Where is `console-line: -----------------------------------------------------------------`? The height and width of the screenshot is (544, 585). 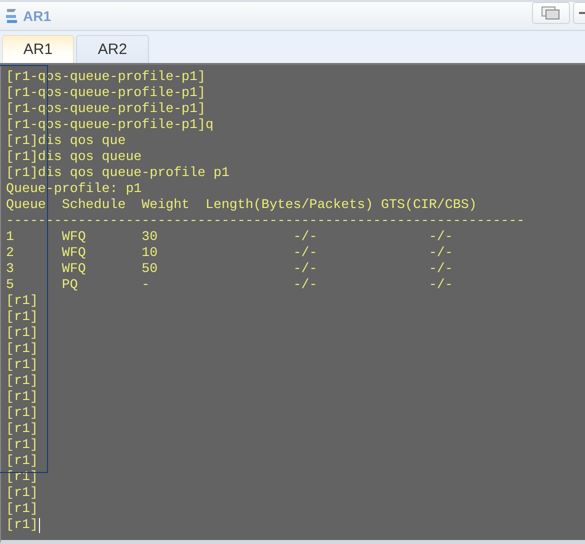
console-line: ----------------------------------------------------------------- is located at coordinates (265, 221).